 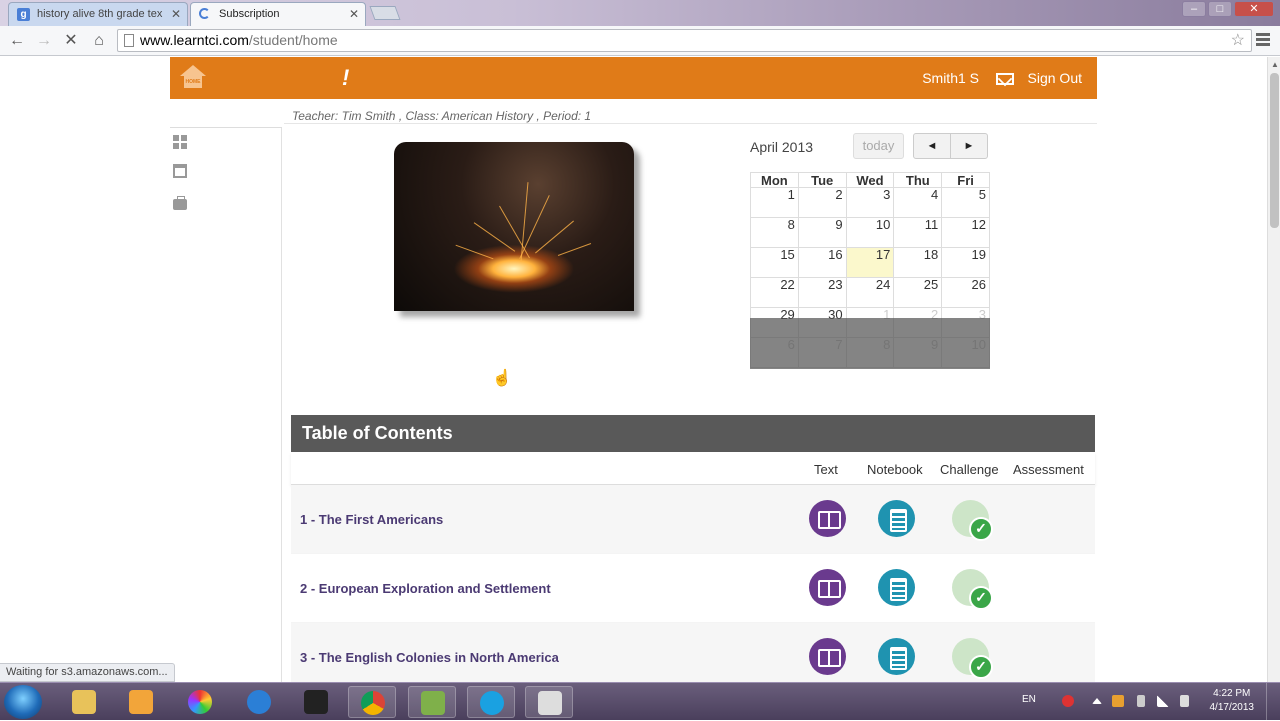 I want to click on calendar-day: 5, so click(x=965, y=203).